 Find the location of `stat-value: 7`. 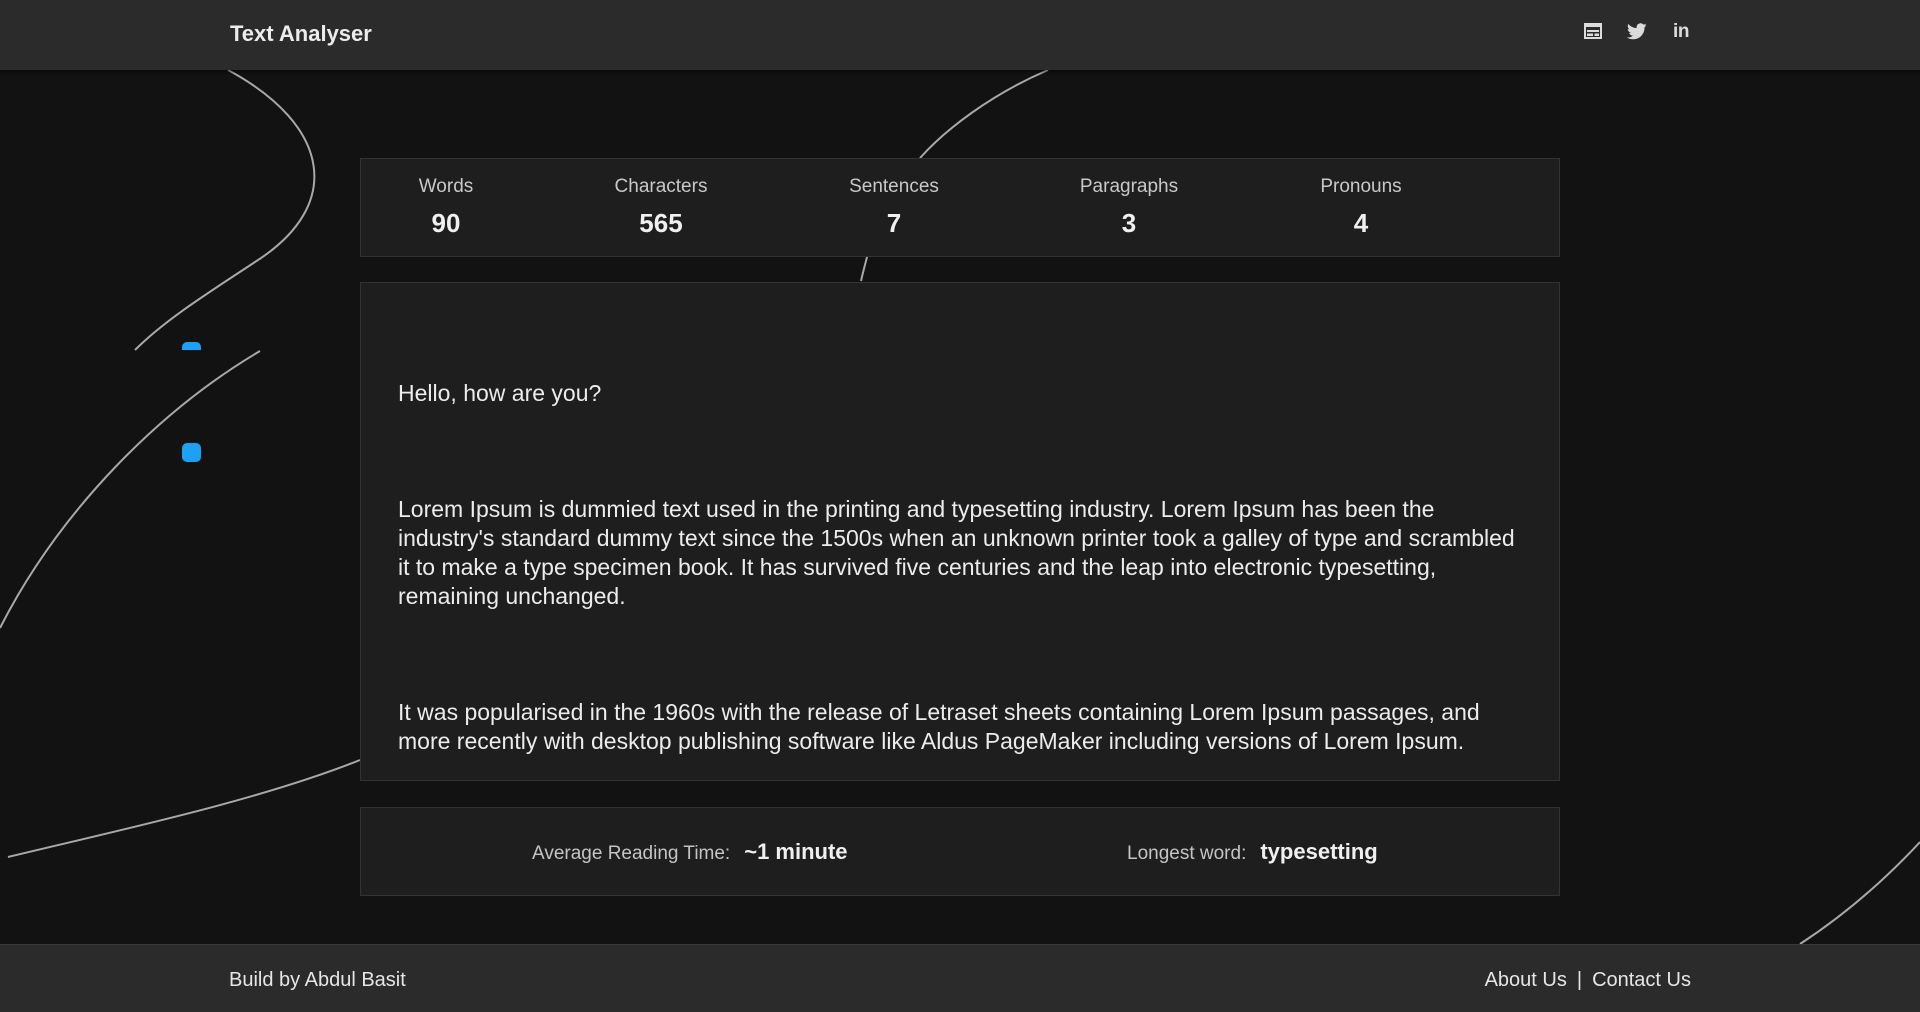

stat-value: 7 is located at coordinates (894, 223).